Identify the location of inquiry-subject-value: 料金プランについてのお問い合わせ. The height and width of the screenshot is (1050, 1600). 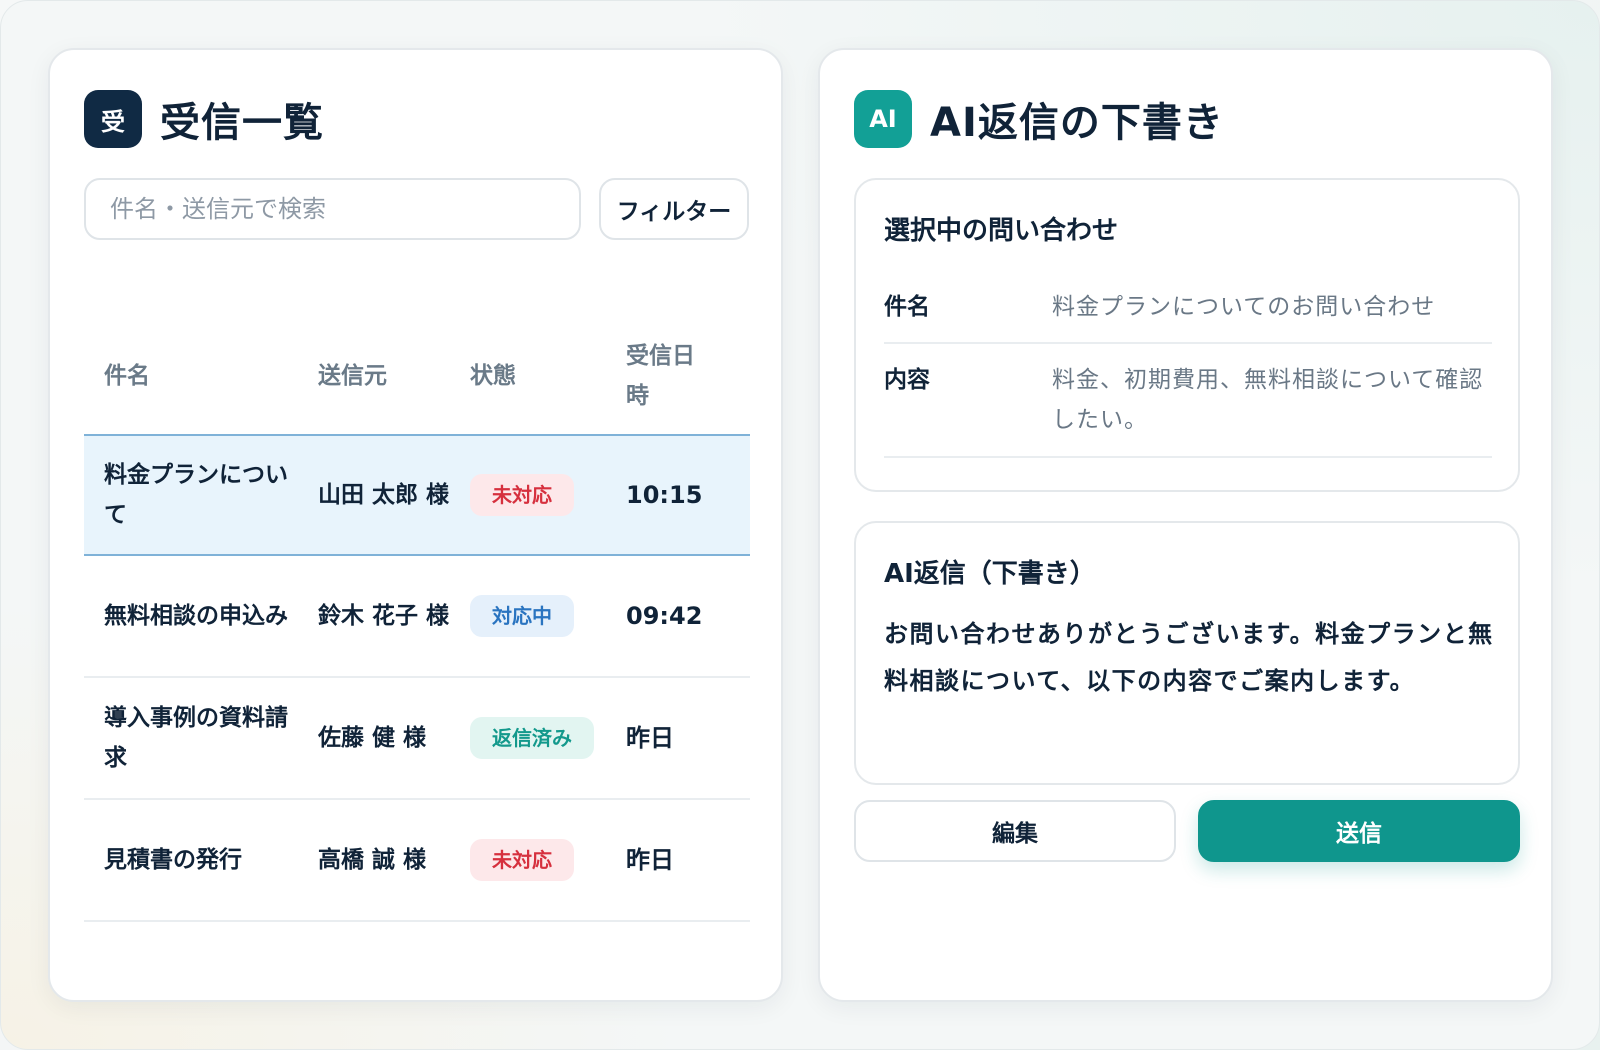
(1244, 307).